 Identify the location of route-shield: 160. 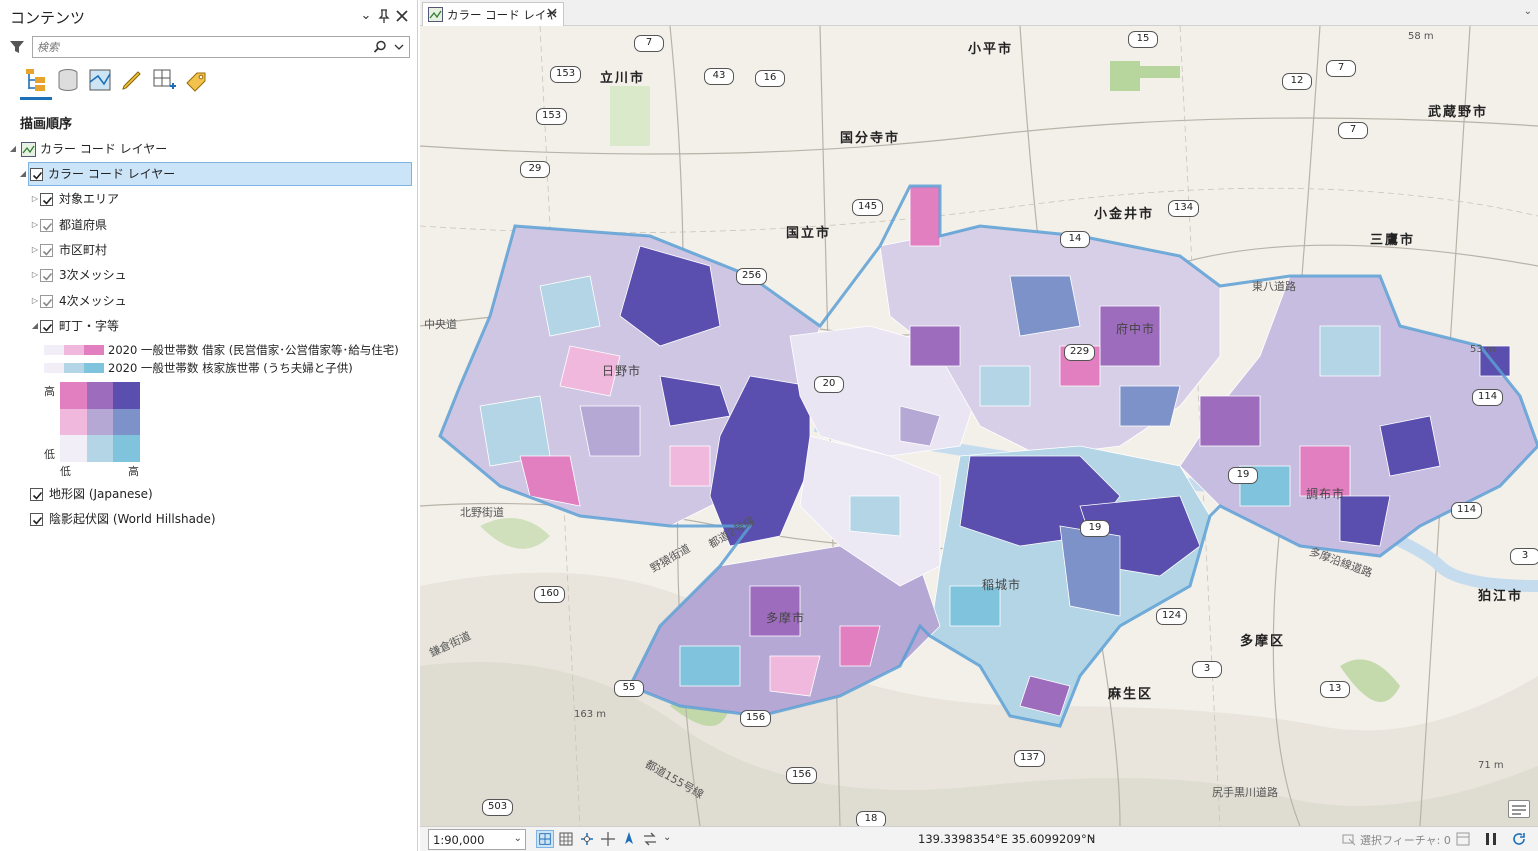
(550, 594).